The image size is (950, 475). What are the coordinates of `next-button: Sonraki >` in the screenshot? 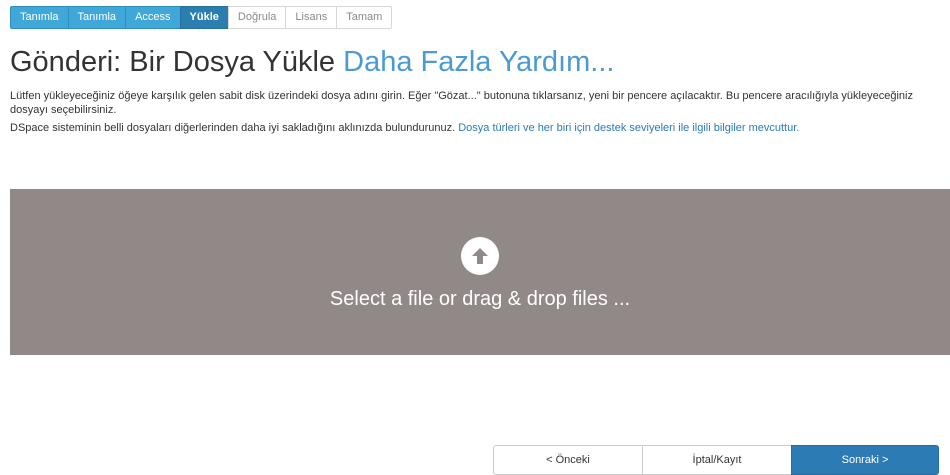 It's located at (865, 460).